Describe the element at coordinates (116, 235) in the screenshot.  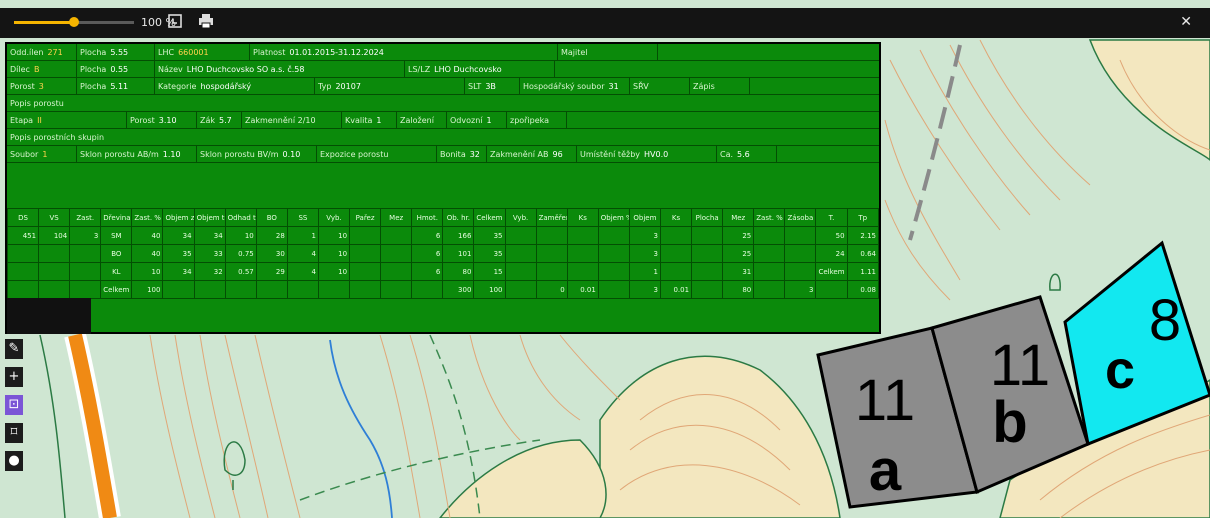
I see `table-cell: SM` at that location.